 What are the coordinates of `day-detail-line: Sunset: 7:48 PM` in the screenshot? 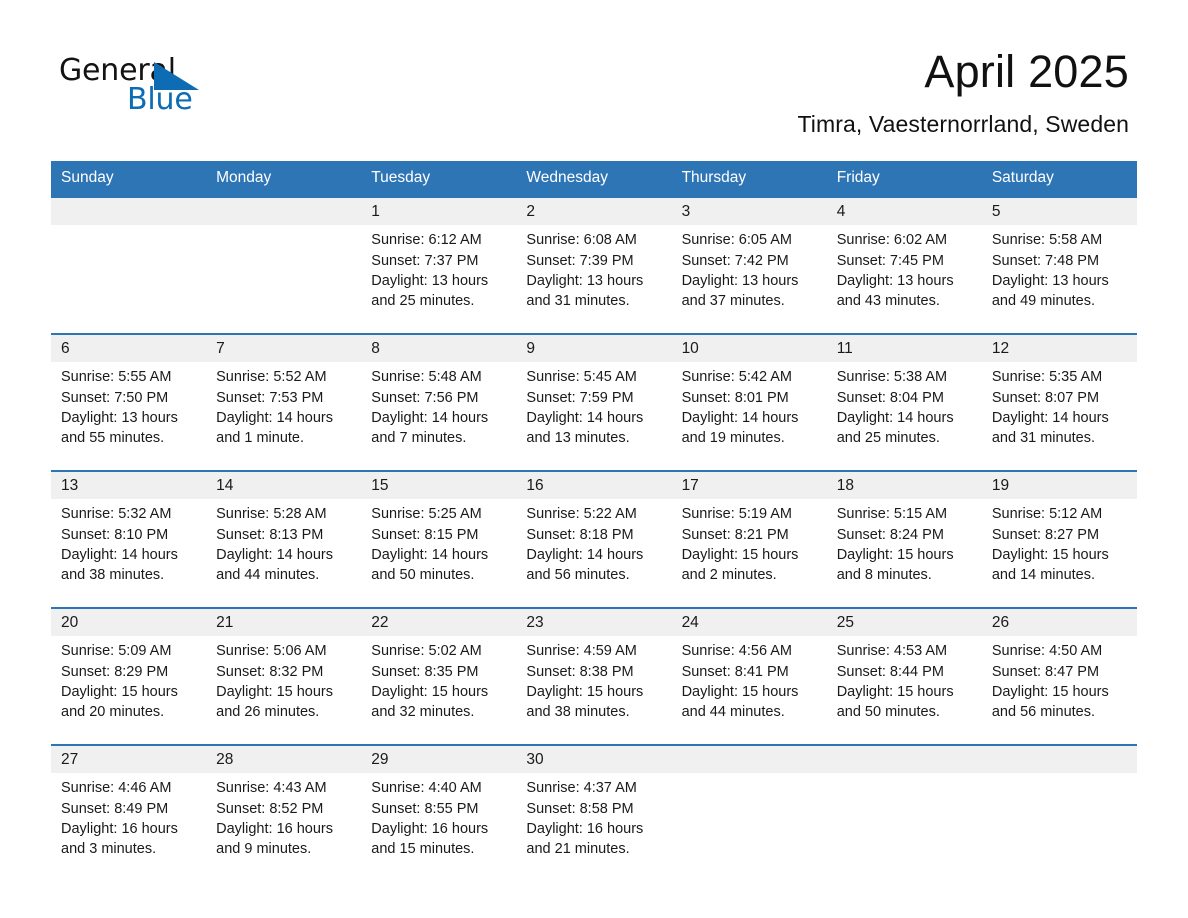 It's located at (1045, 260).